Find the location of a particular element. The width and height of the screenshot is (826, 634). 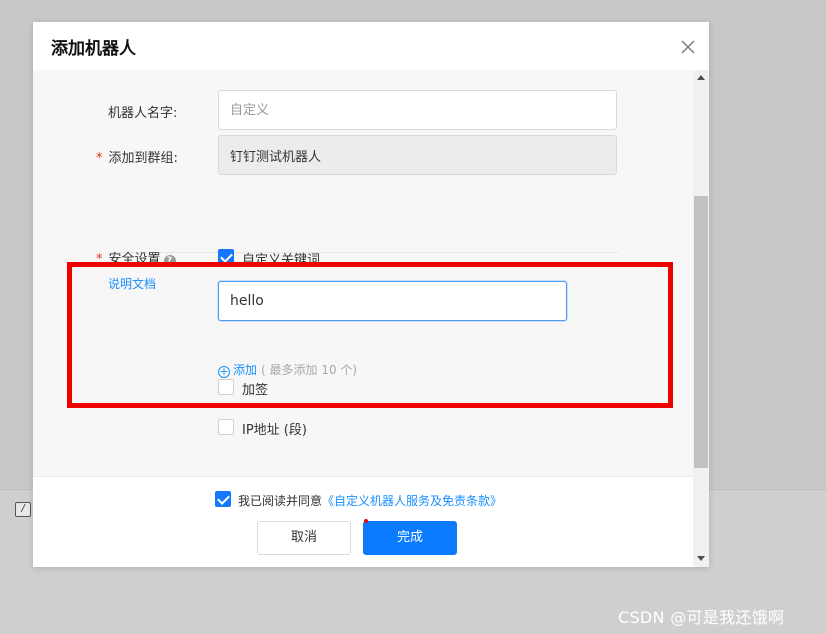

robot-name-input is located at coordinates (417, 110).